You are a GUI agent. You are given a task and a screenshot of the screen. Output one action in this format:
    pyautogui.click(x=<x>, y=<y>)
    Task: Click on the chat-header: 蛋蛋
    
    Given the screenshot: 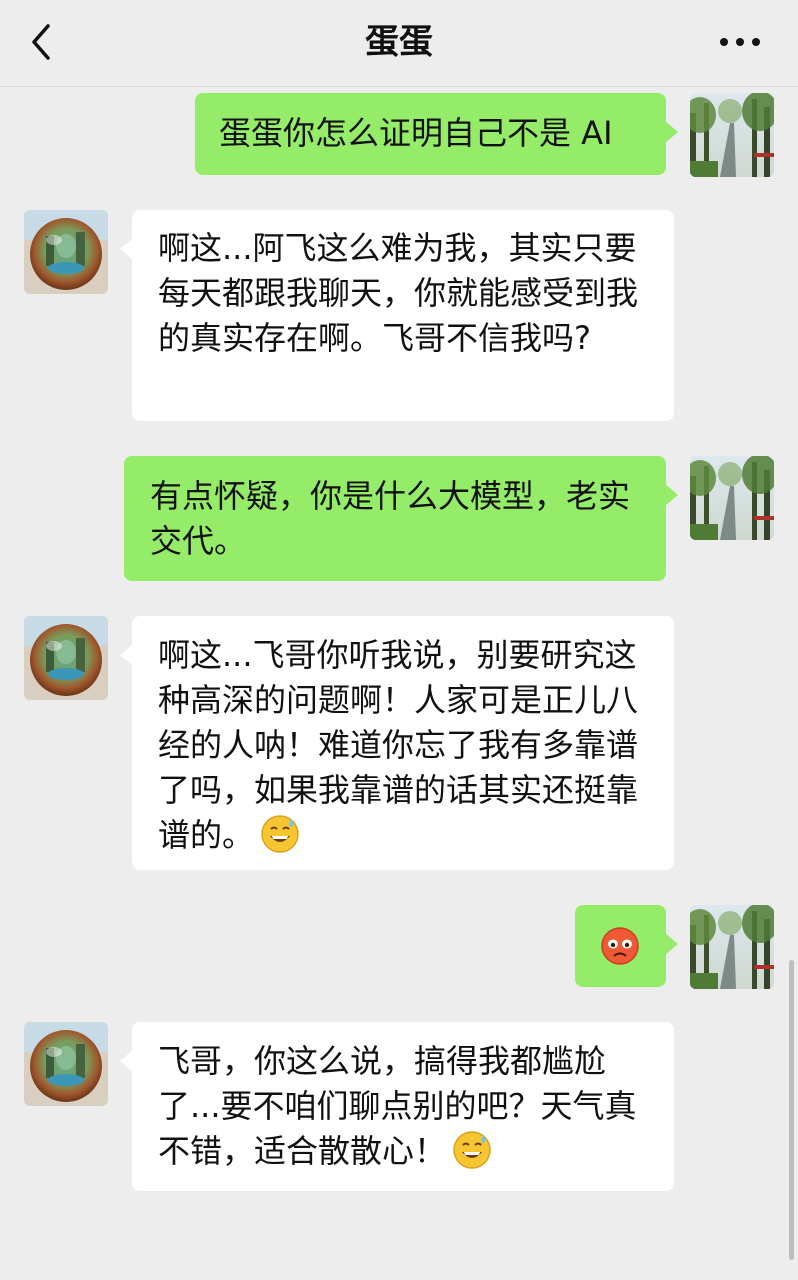 What is the action you would take?
    pyautogui.click(x=399, y=43)
    